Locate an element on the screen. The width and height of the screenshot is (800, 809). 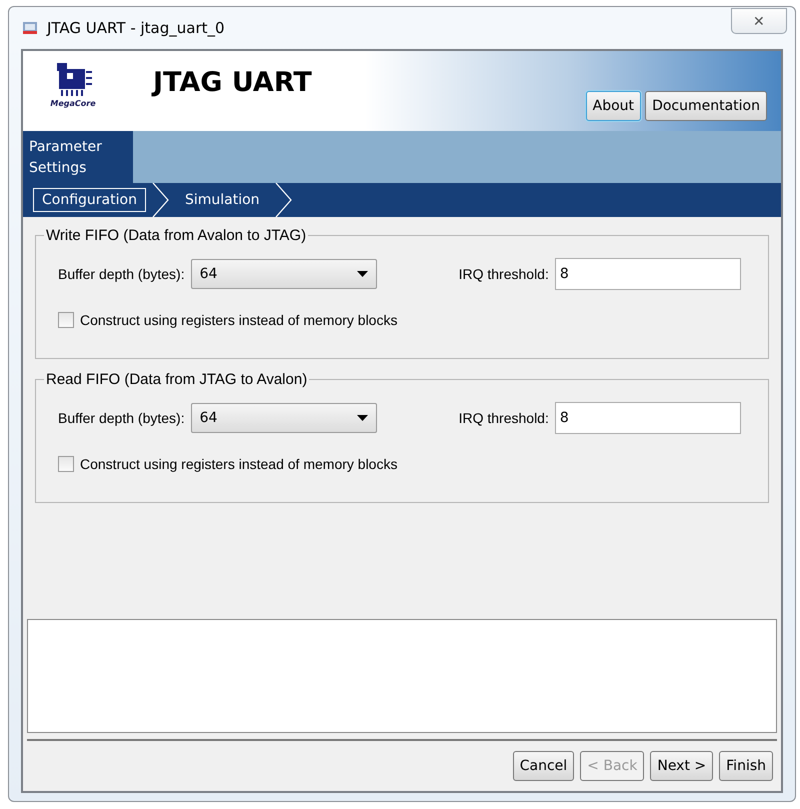
close-button: ✕ is located at coordinates (759, 21).